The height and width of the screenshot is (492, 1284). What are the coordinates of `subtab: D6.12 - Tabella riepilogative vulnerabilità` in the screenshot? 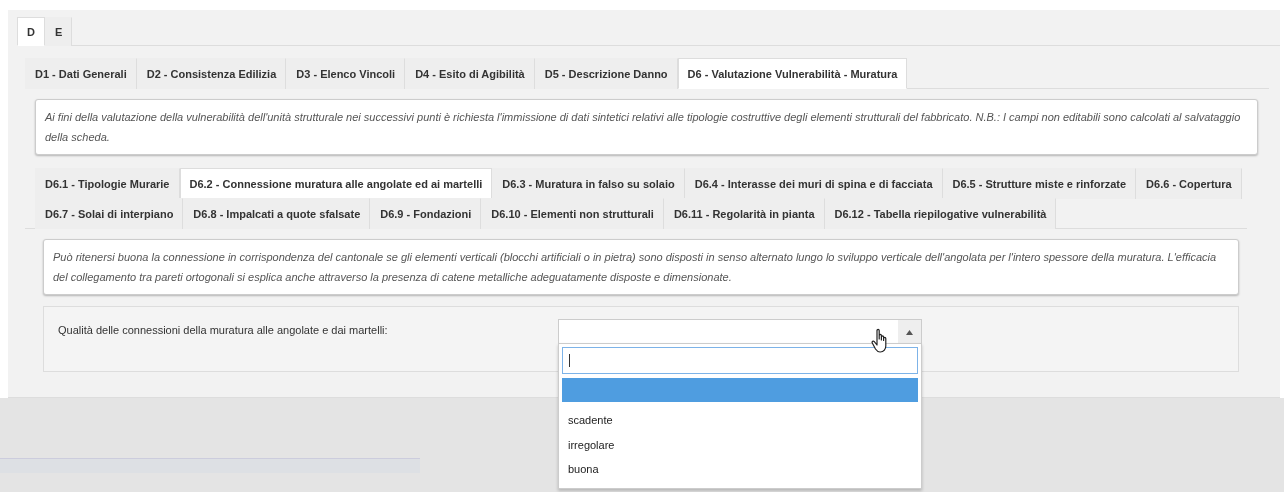 It's located at (940, 213).